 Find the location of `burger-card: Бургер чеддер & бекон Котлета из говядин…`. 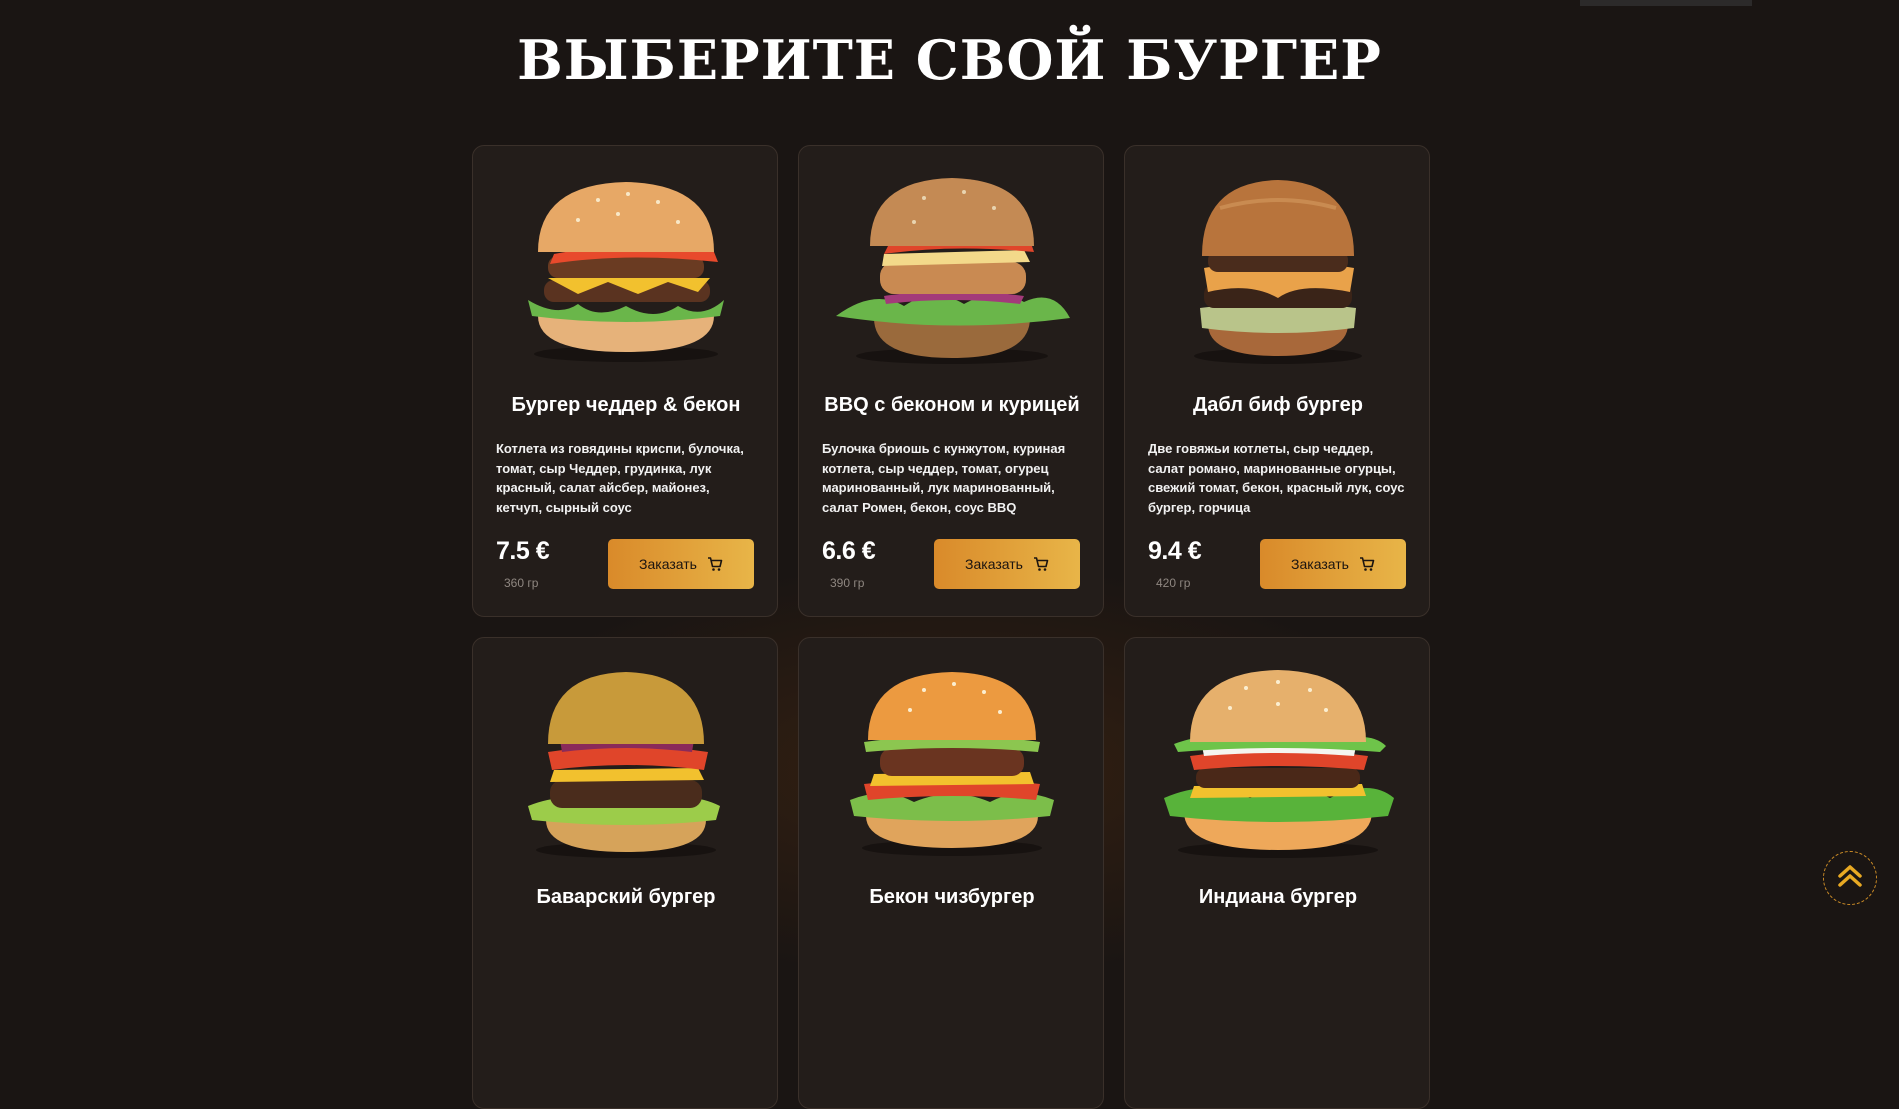

burger-card: Бургер чеддер & бекон Котлета из говядин… is located at coordinates (625, 381).